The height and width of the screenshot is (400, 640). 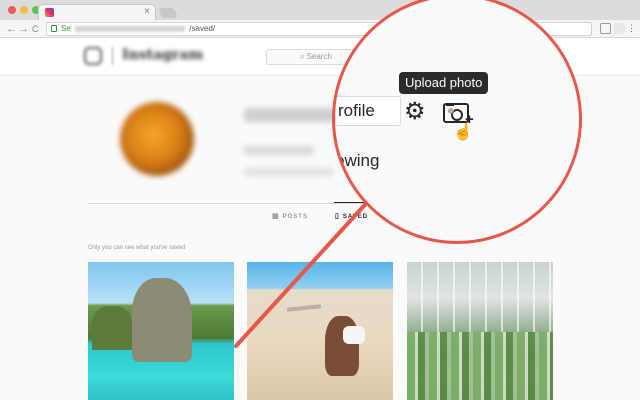 I want to click on browser-menu-icon: ⋮, so click(x=631, y=28).